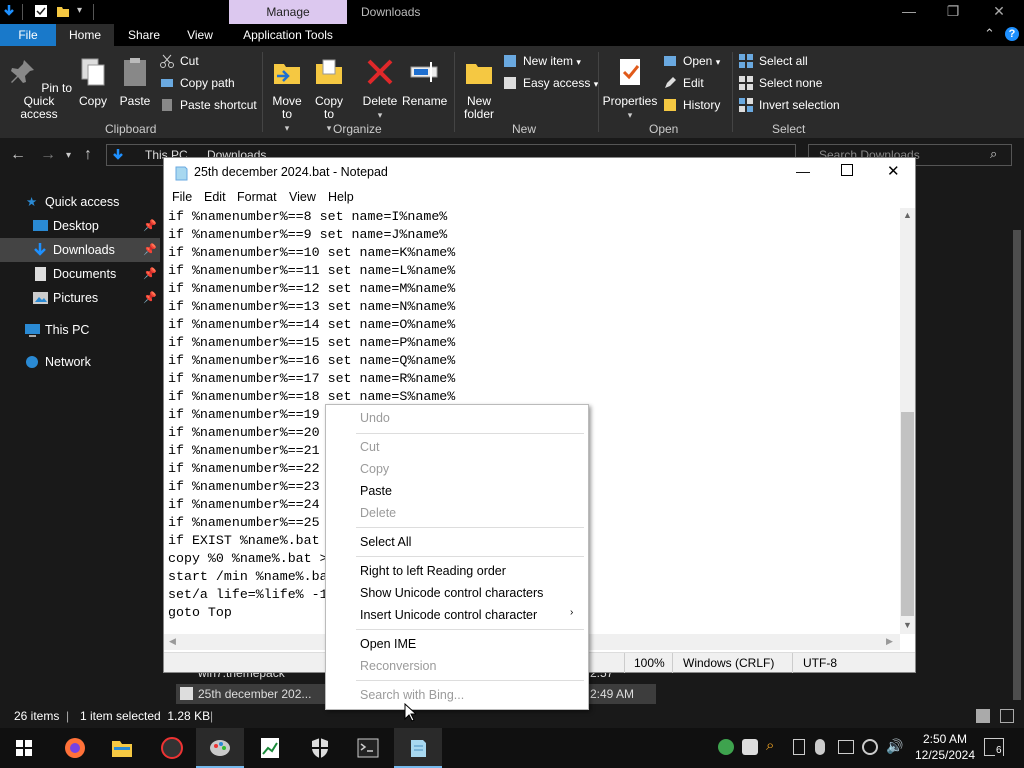 Image resolution: width=1024 pixels, height=768 pixels. Describe the element at coordinates (288, 35) in the screenshot. I see `tab-application-tools: Application Tools` at that location.